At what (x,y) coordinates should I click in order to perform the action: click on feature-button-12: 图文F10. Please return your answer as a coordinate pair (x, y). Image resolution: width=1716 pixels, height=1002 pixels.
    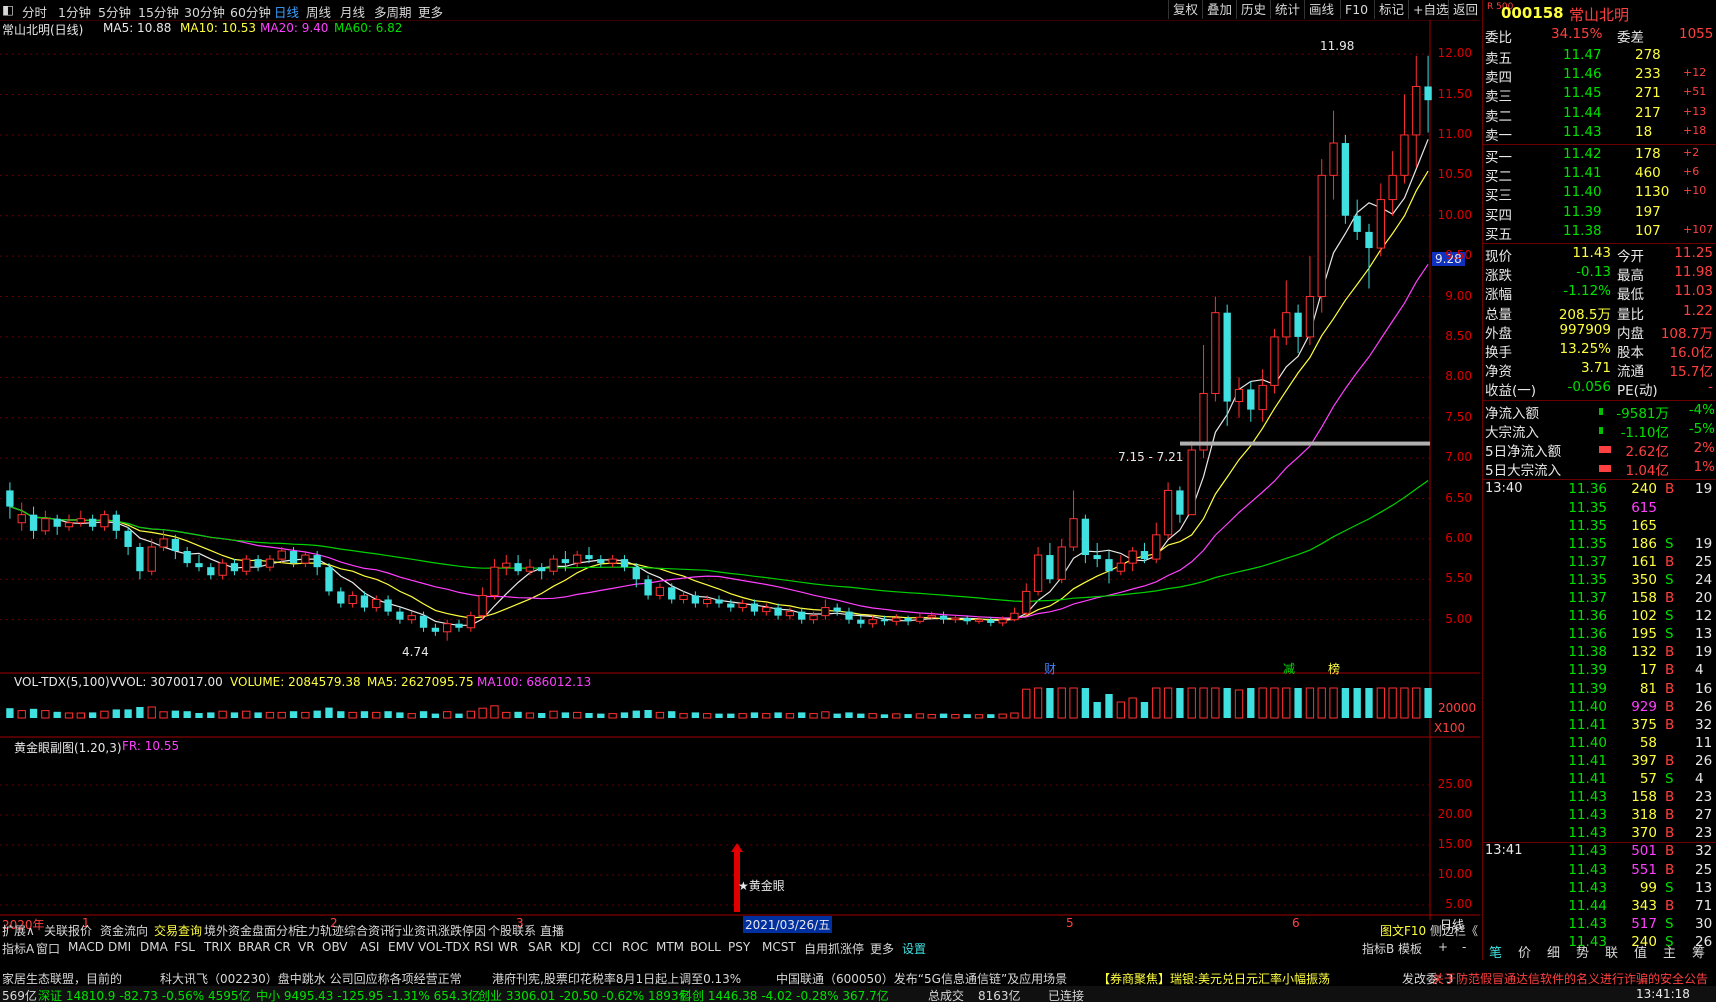
    Looking at the image, I should click on (1403, 930).